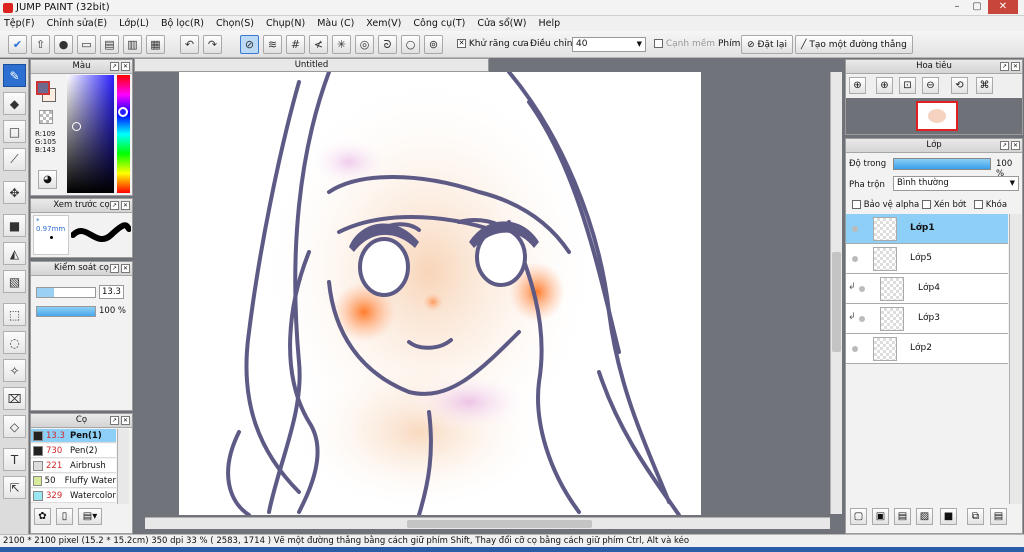  What do you see at coordinates (433, 44) in the screenshot?
I see `symmetry-ruler-icon: ⊚` at bounding box center [433, 44].